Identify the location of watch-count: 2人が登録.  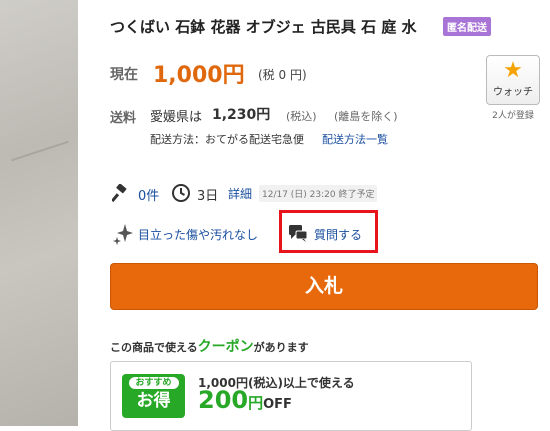
(513, 116).